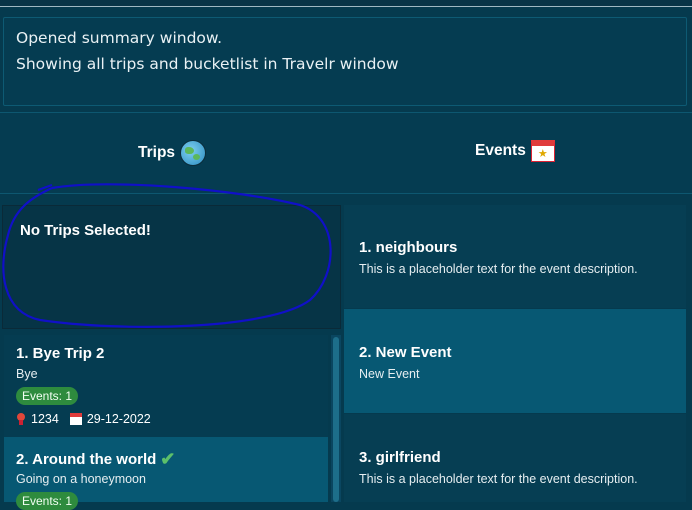 This screenshot has width=692, height=510. What do you see at coordinates (408, 247) in the screenshot?
I see `event-title: 1. neighbours` at bounding box center [408, 247].